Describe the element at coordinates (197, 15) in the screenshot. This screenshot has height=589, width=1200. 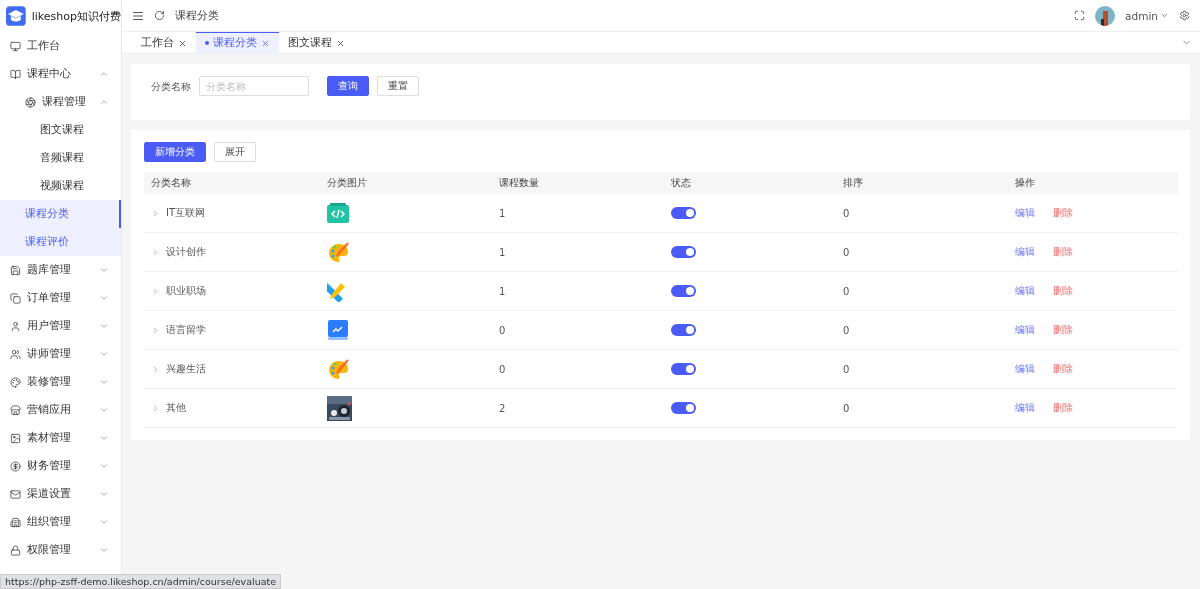
I see `breadcrumb: 课程分类` at that location.